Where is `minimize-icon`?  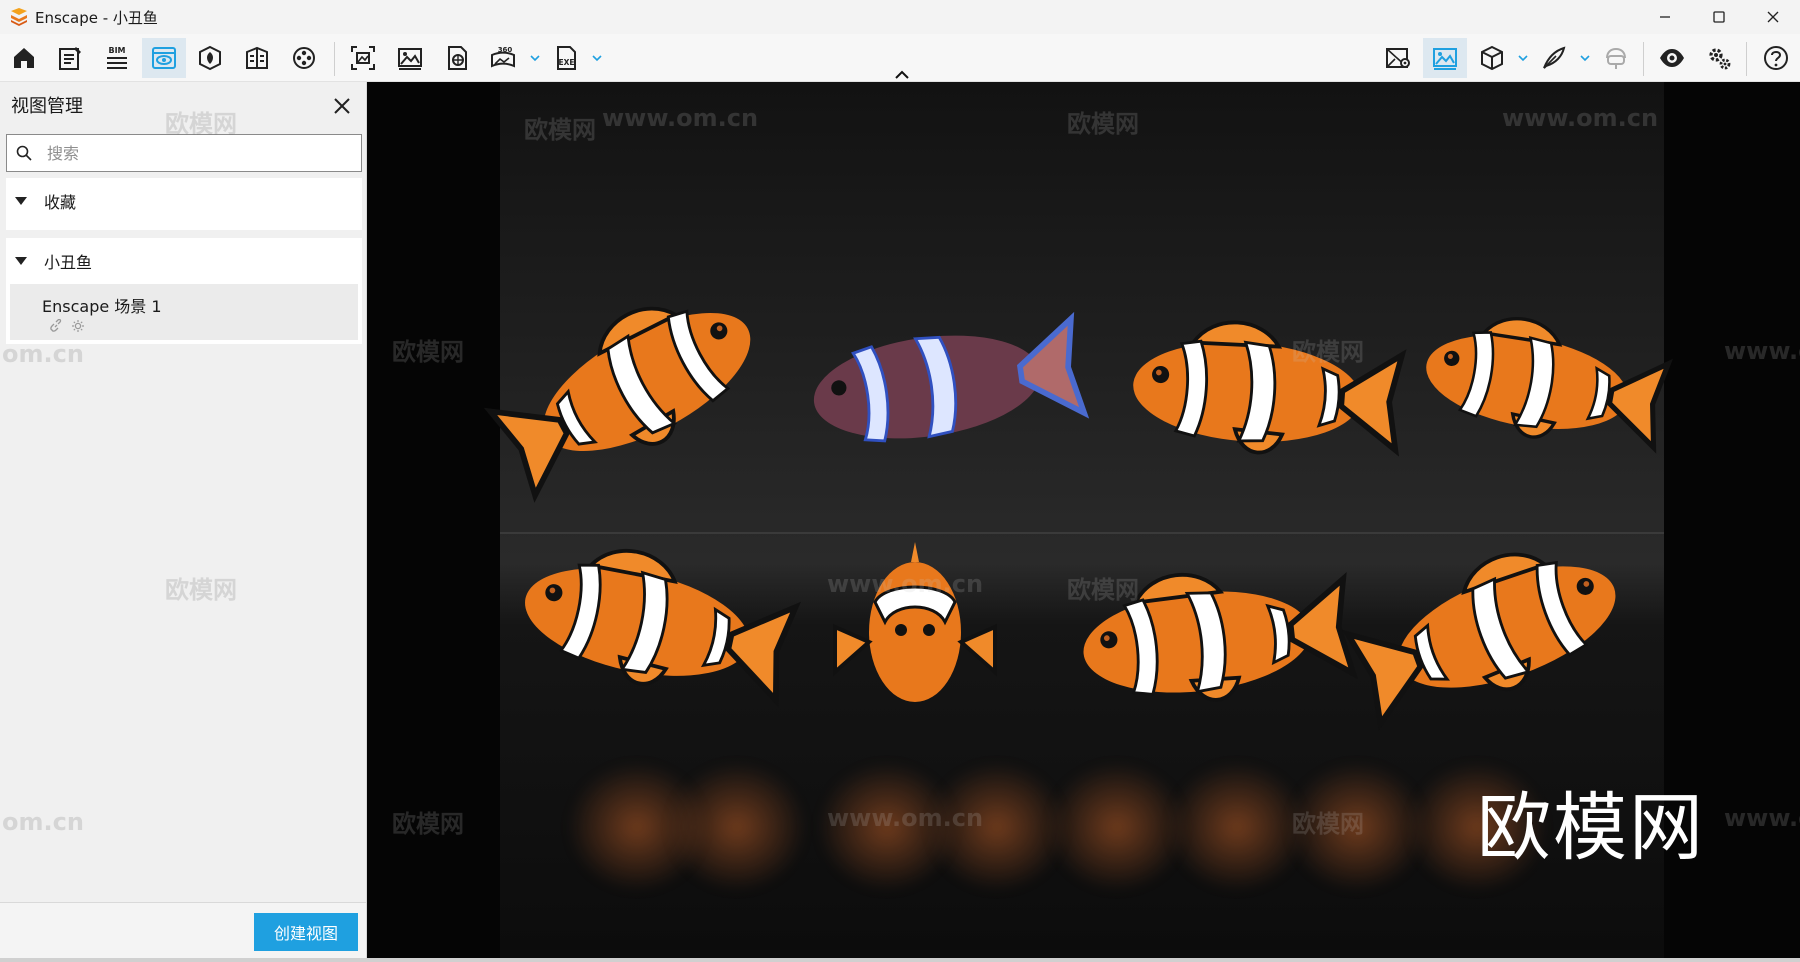 minimize-icon is located at coordinates (1665, 17).